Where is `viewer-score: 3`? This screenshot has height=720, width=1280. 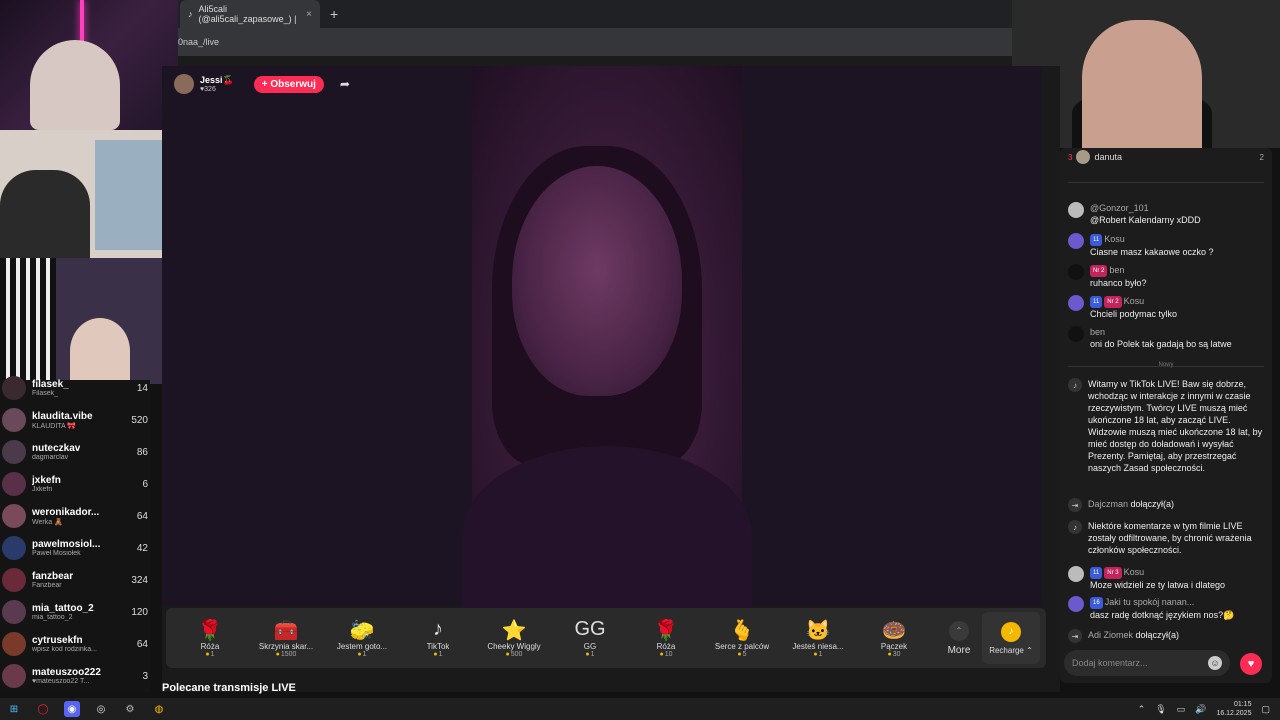
viewer-score: 3 is located at coordinates (145, 676).